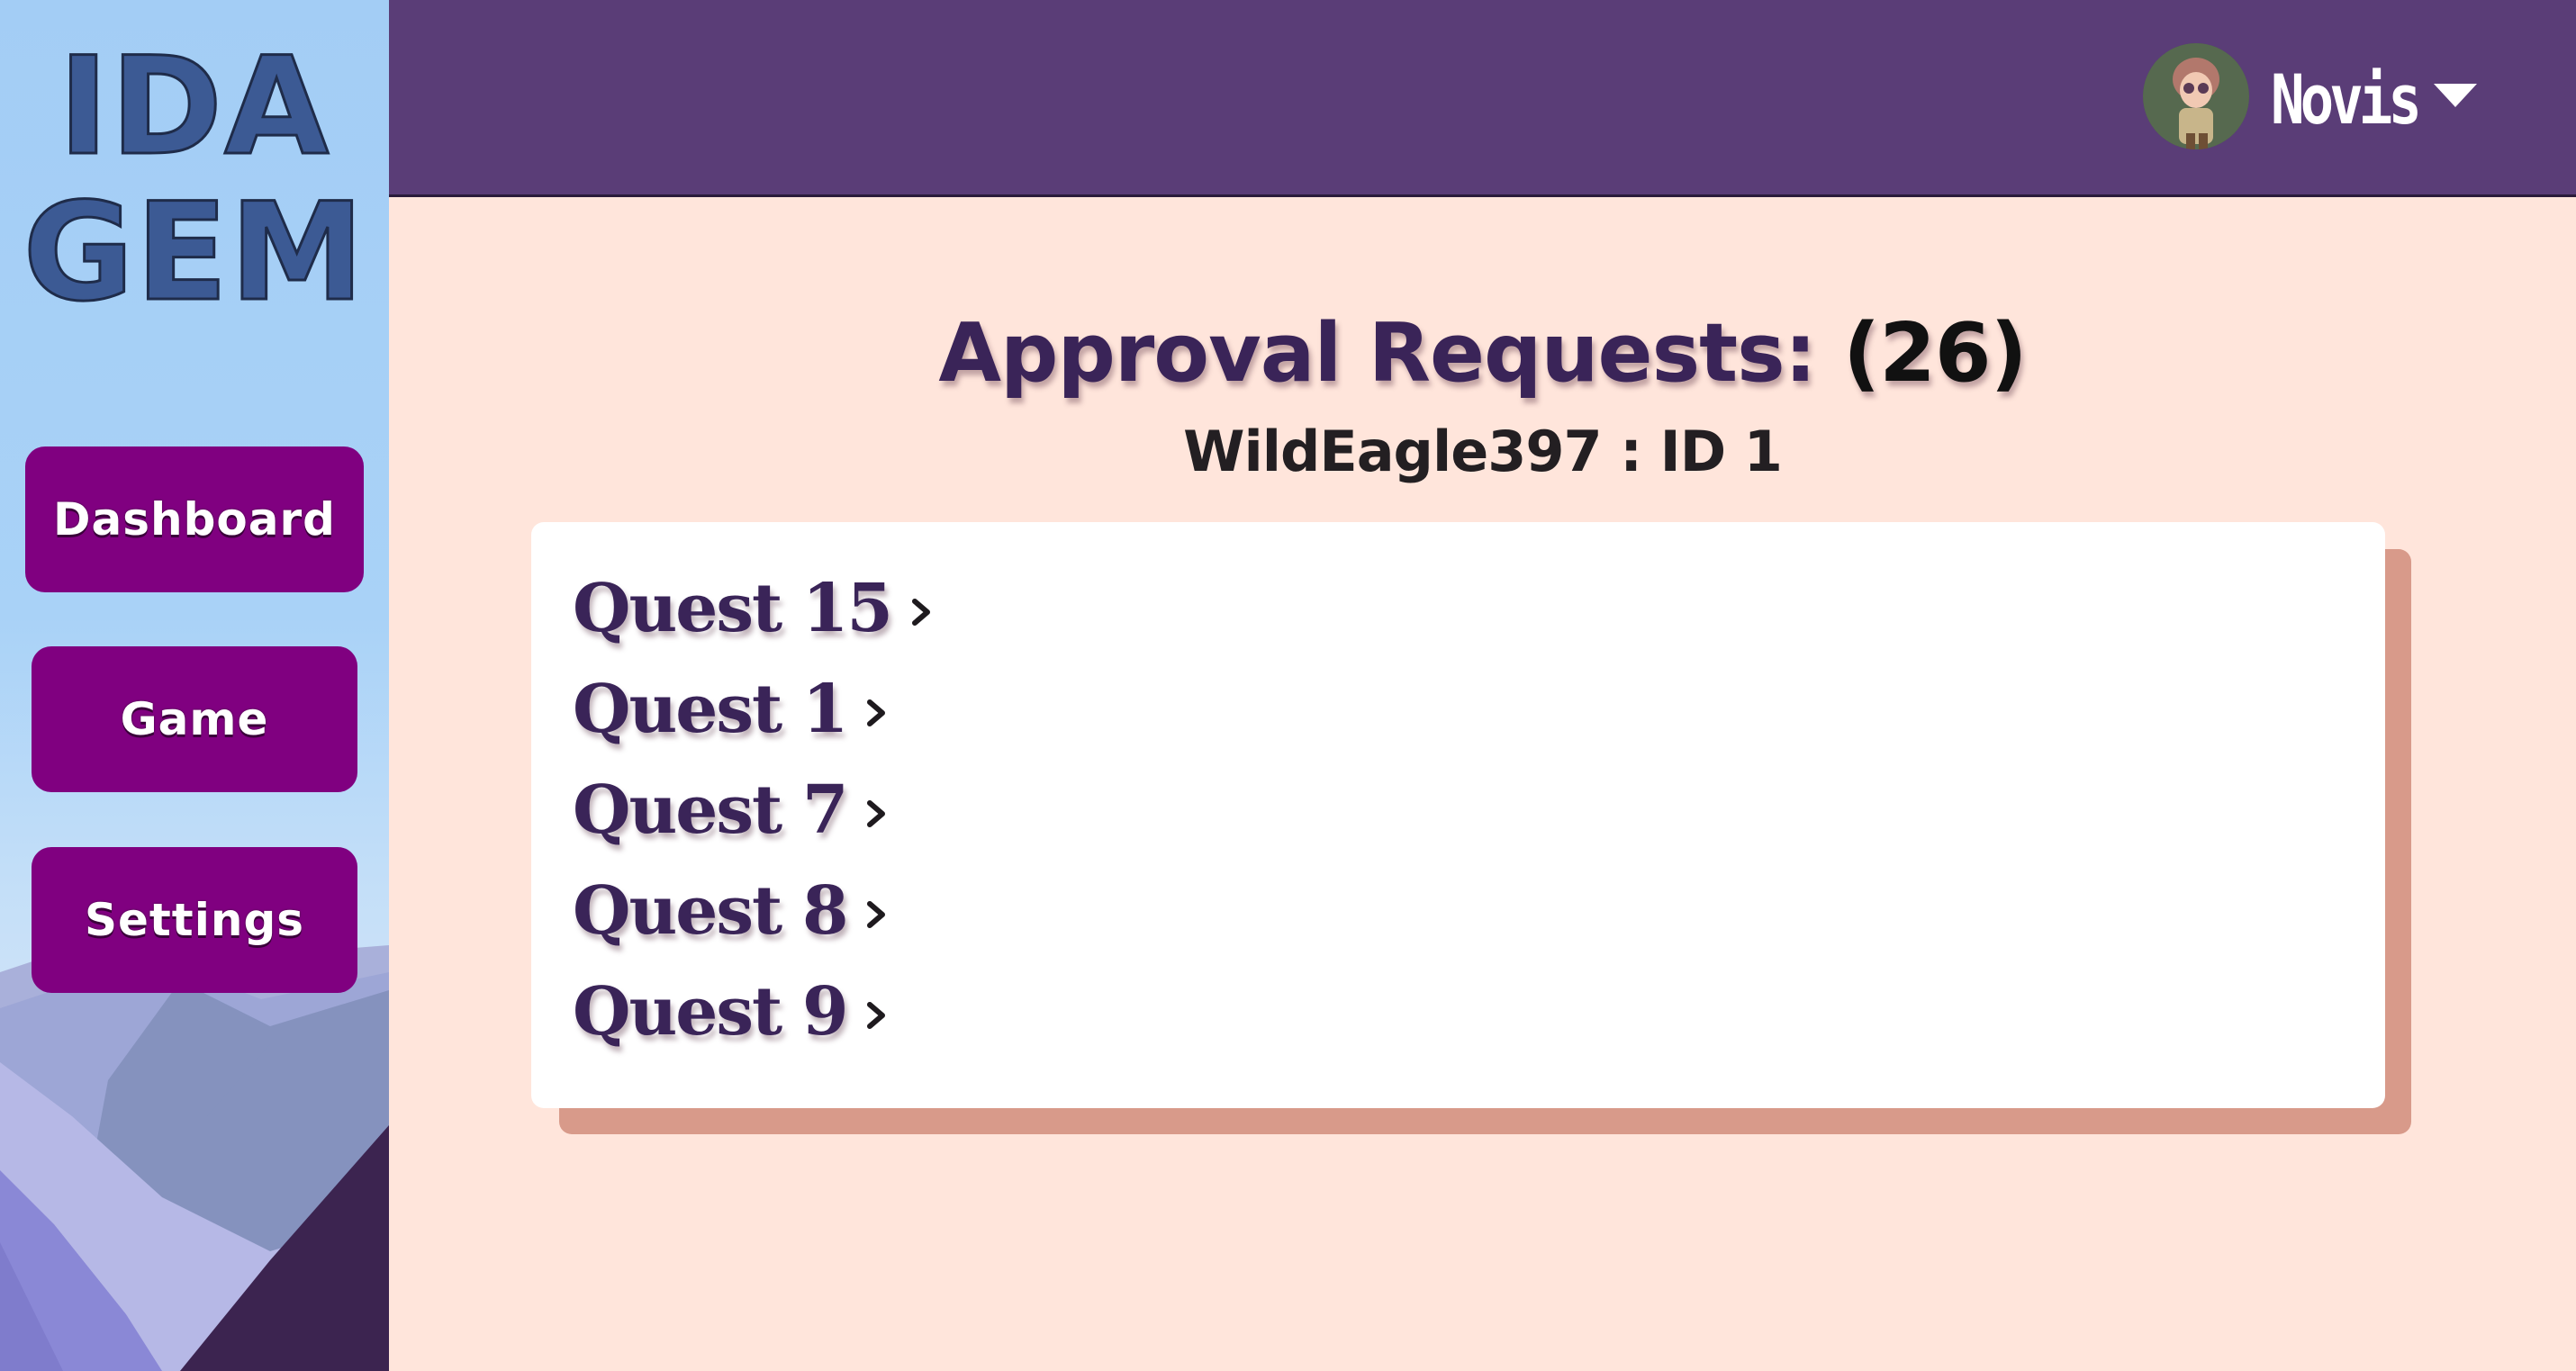 This screenshot has width=2576, height=1371. I want to click on quest-item-8: Quest 8, so click(754, 911).